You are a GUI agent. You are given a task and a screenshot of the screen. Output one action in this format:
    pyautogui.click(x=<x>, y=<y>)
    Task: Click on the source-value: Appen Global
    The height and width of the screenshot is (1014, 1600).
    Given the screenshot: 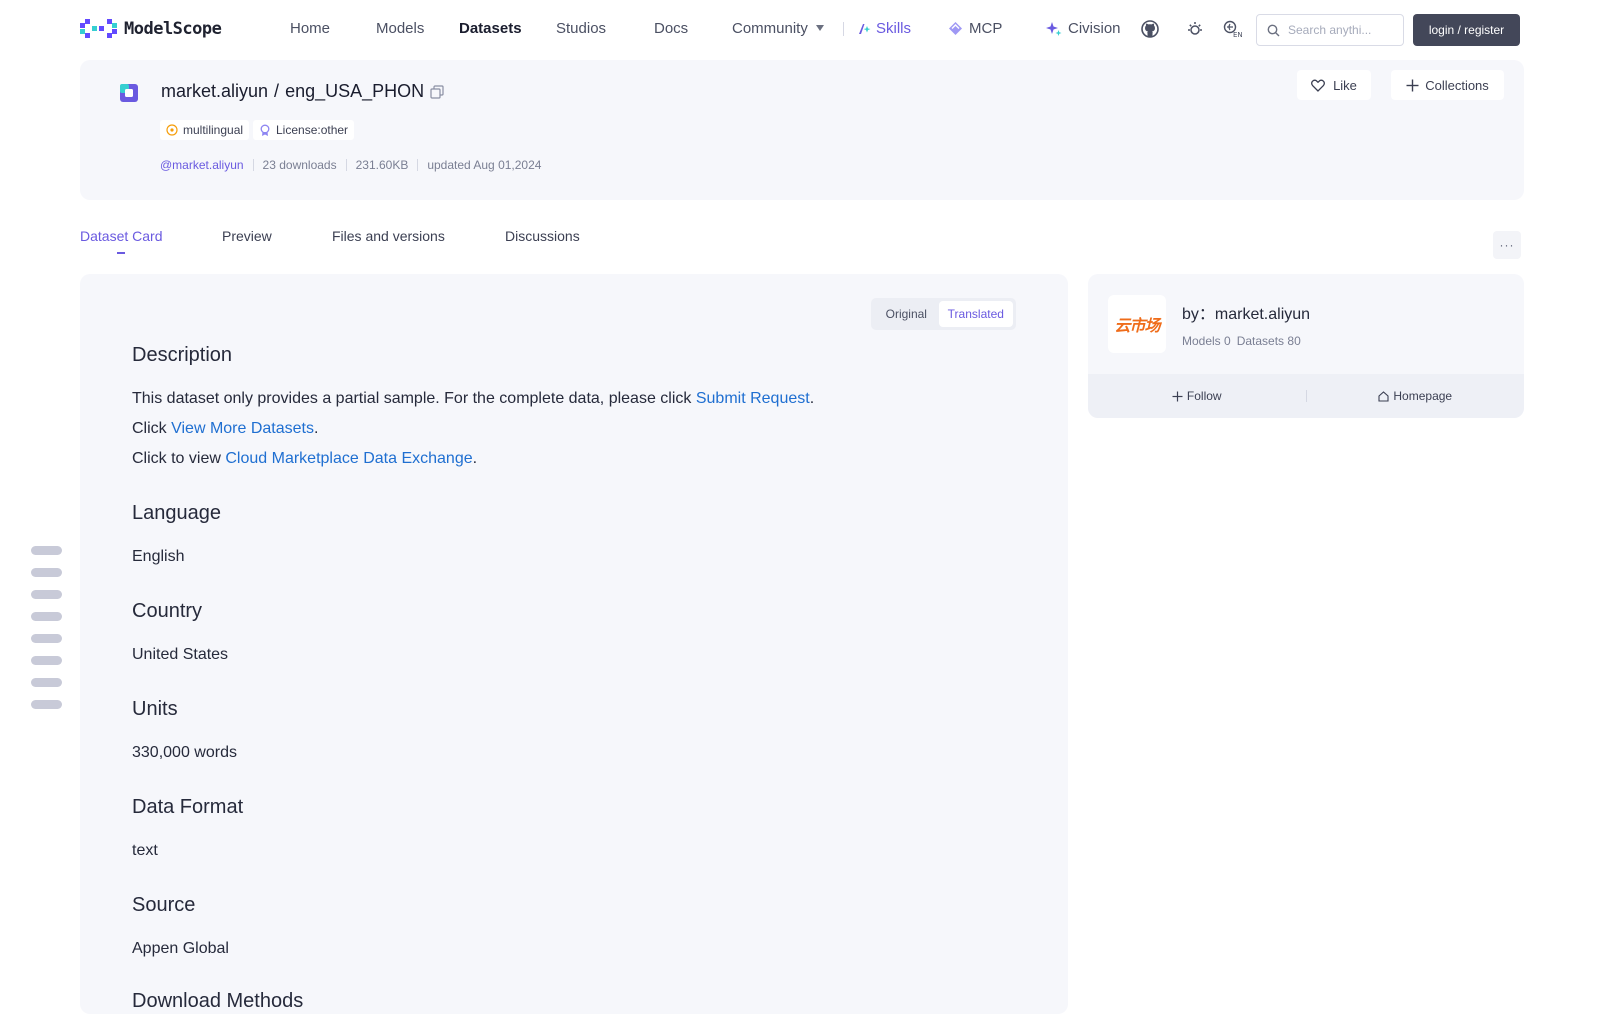 What is the action you would take?
    pyautogui.click(x=180, y=948)
    